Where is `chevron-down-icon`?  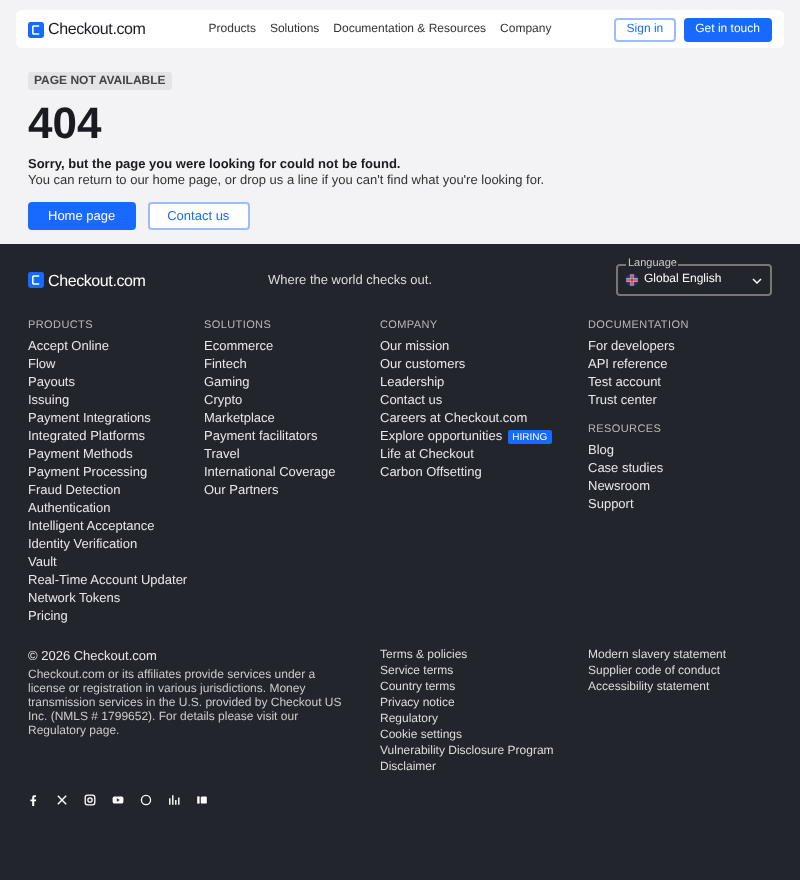
chevron-down-icon is located at coordinates (757, 280).